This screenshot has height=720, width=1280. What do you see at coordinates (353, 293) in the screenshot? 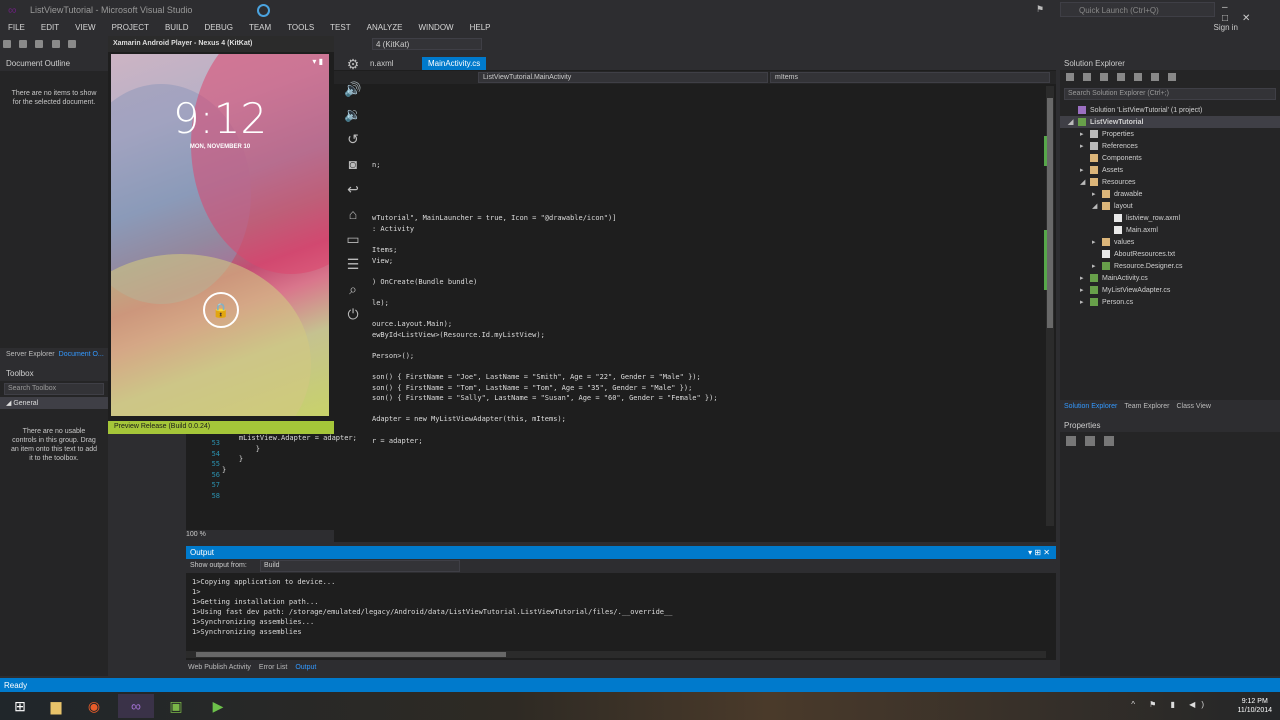
I see `search-icon: ⌕` at bounding box center [353, 293].